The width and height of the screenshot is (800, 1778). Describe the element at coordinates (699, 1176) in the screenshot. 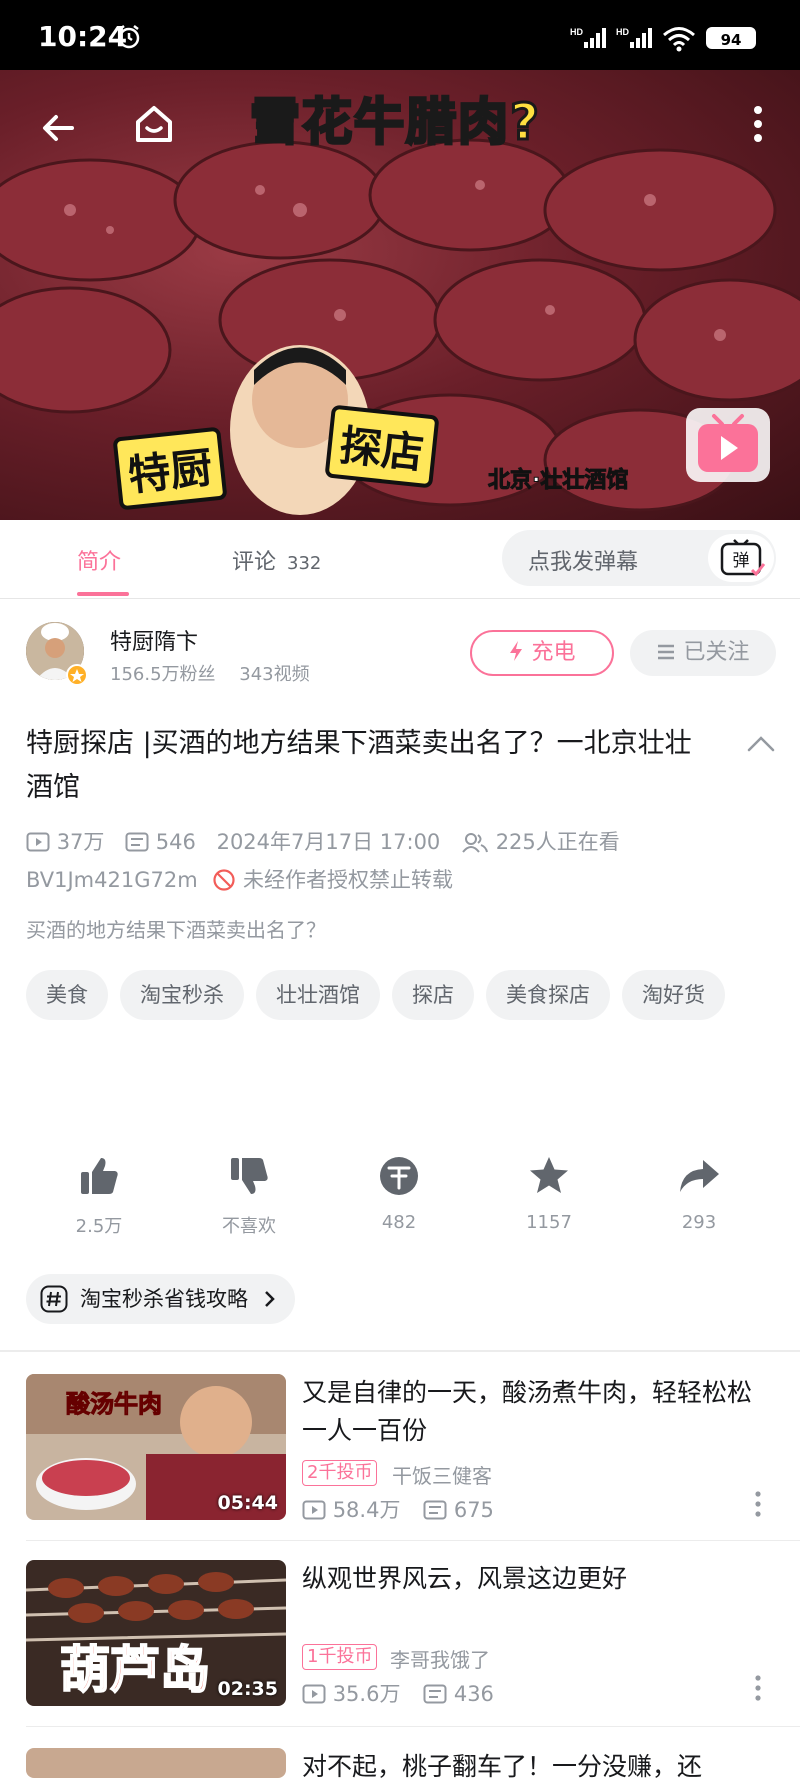

I see `share-arrow-icon` at that location.